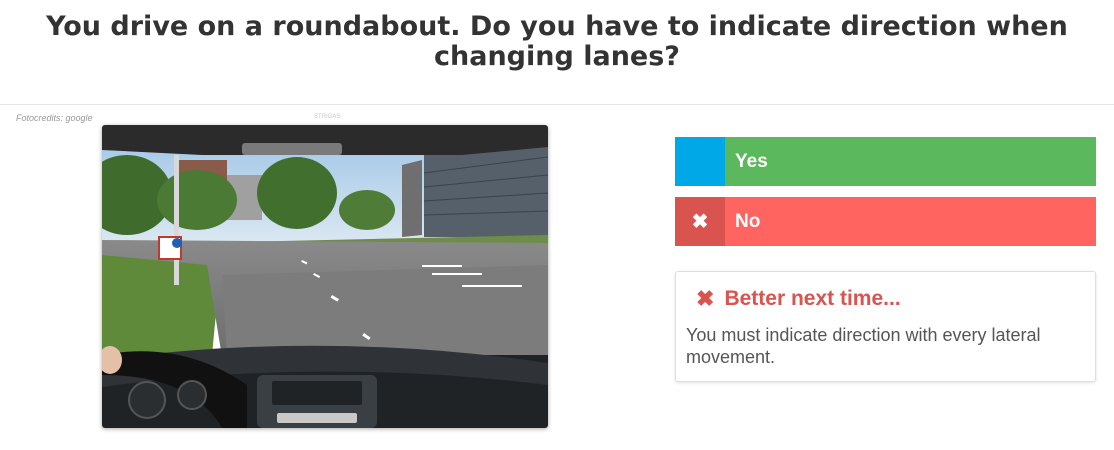 The height and width of the screenshot is (450, 1114). I want to click on photo-watermark: STRIGAS, so click(327, 117).